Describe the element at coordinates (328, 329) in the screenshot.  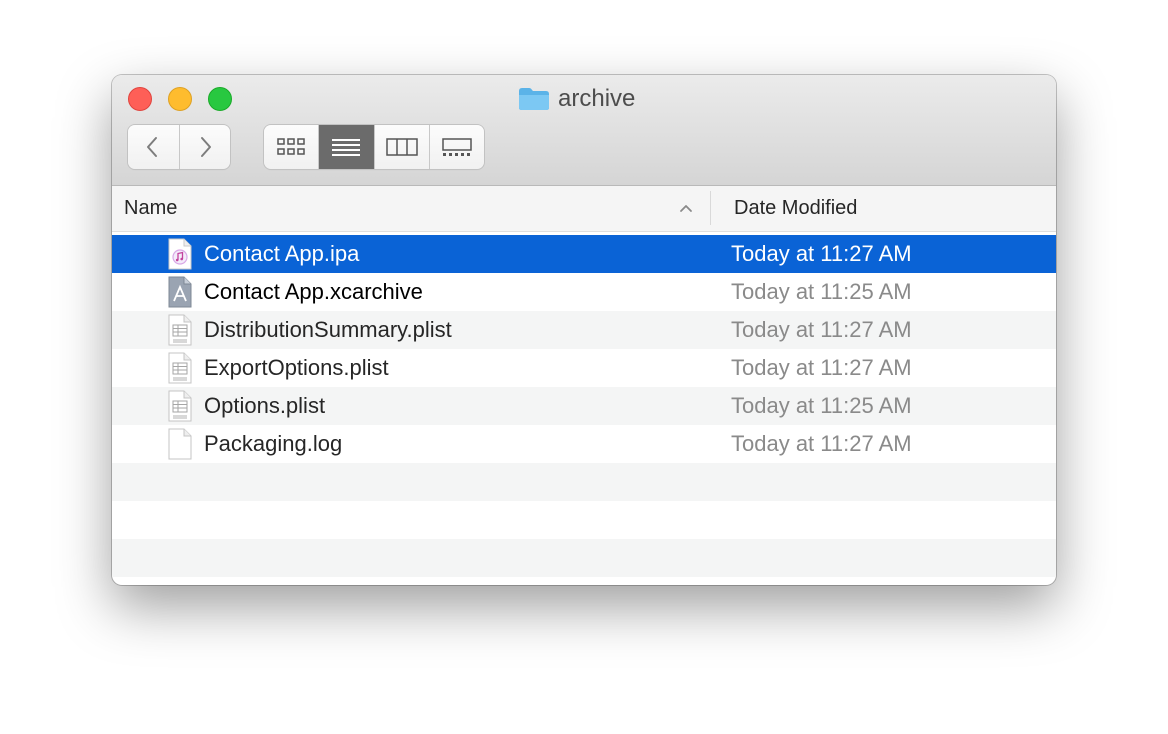
I see `file-name: DistributionSummary.plist` at that location.